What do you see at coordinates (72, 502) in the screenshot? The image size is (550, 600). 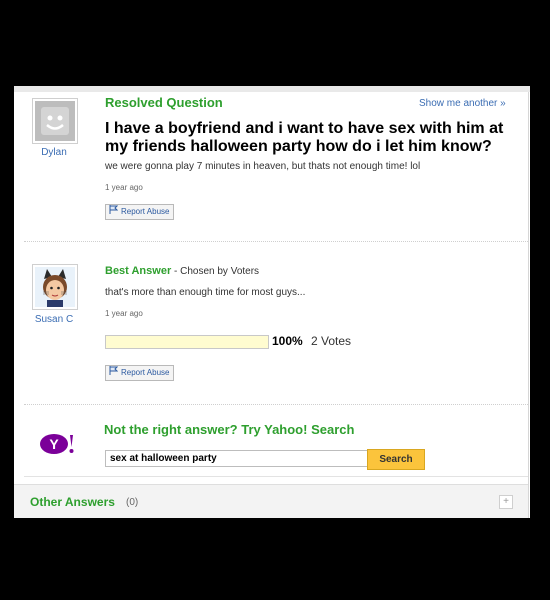 I see `other-answers-title: Other Answers` at bounding box center [72, 502].